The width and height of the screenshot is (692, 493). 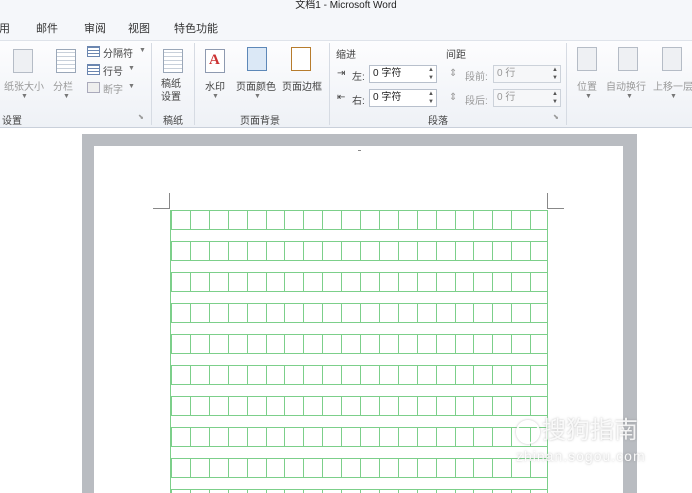 I want to click on letter-a-glyph: A, so click(x=214, y=60).